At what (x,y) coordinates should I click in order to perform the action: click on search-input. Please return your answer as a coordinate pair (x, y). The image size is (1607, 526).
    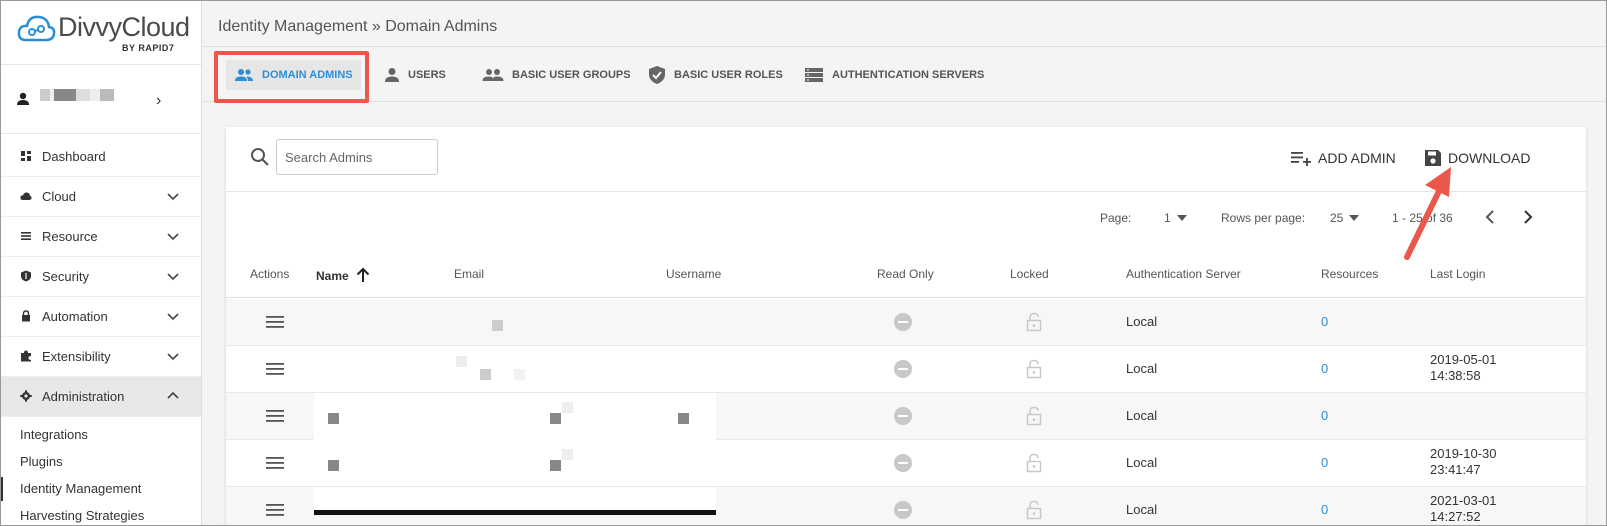
    Looking at the image, I should click on (357, 157).